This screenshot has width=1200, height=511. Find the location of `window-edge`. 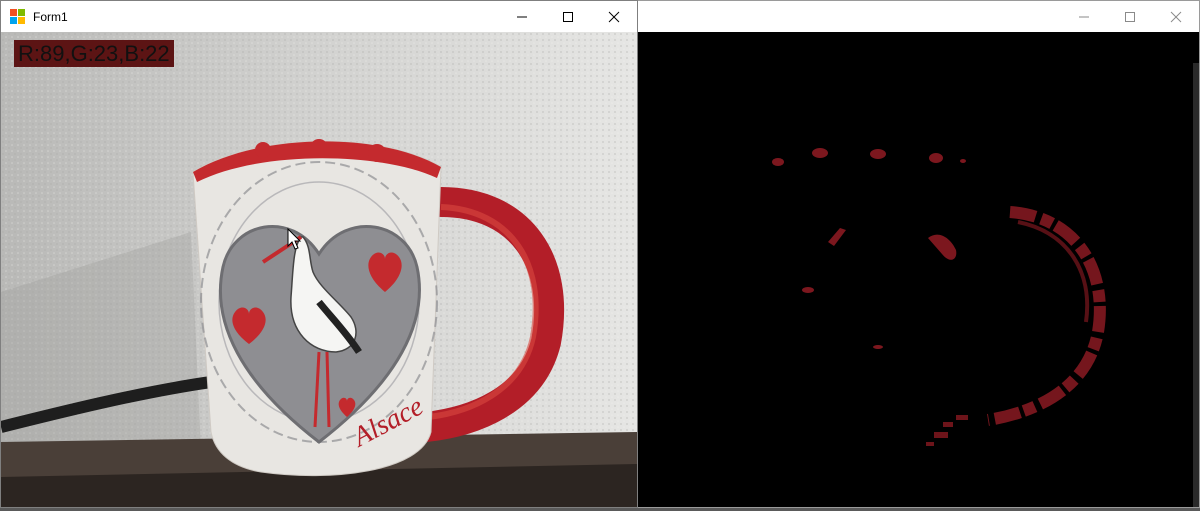

window-edge is located at coordinates (1196, 285).